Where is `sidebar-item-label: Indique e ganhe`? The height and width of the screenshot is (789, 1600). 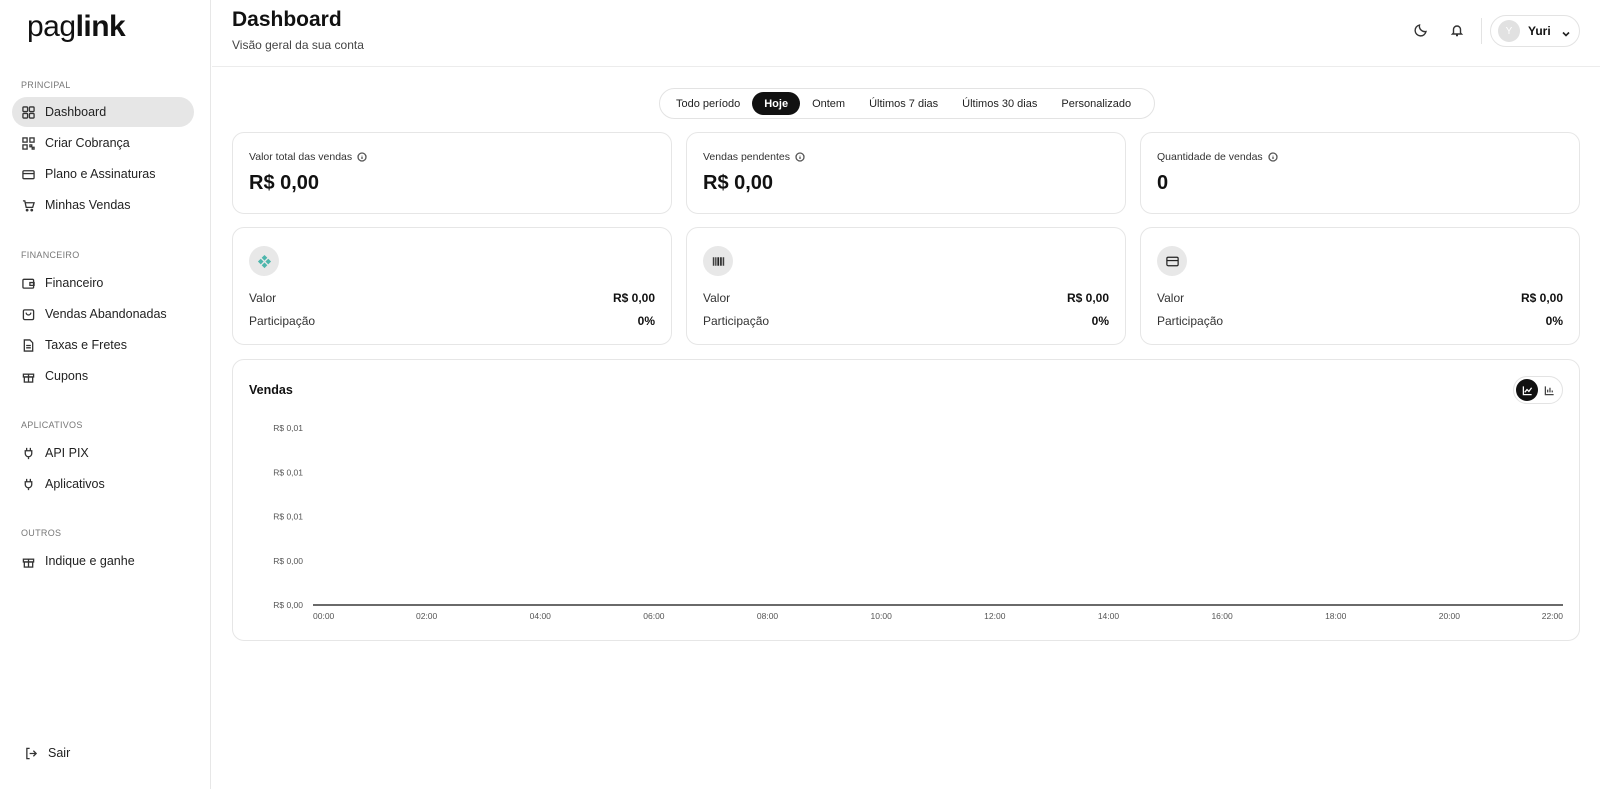
sidebar-item-label: Indique e ganhe is located at coordinates (90, 561).